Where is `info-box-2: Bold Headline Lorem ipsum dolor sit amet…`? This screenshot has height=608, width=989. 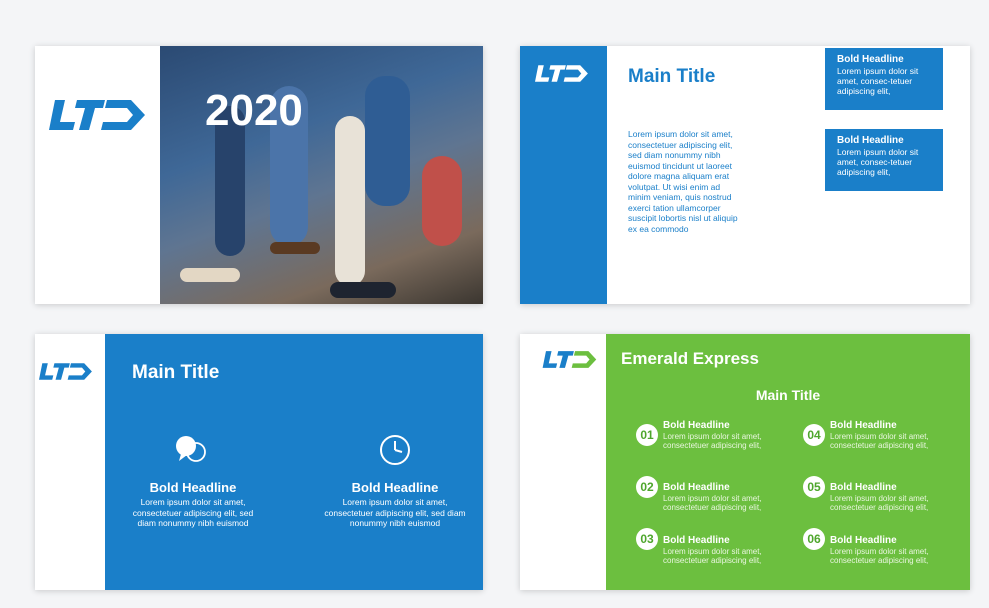 info-box-2: Bold Headline Lorem ipsum dolor sit amet… is located at coordinates (884, 160).